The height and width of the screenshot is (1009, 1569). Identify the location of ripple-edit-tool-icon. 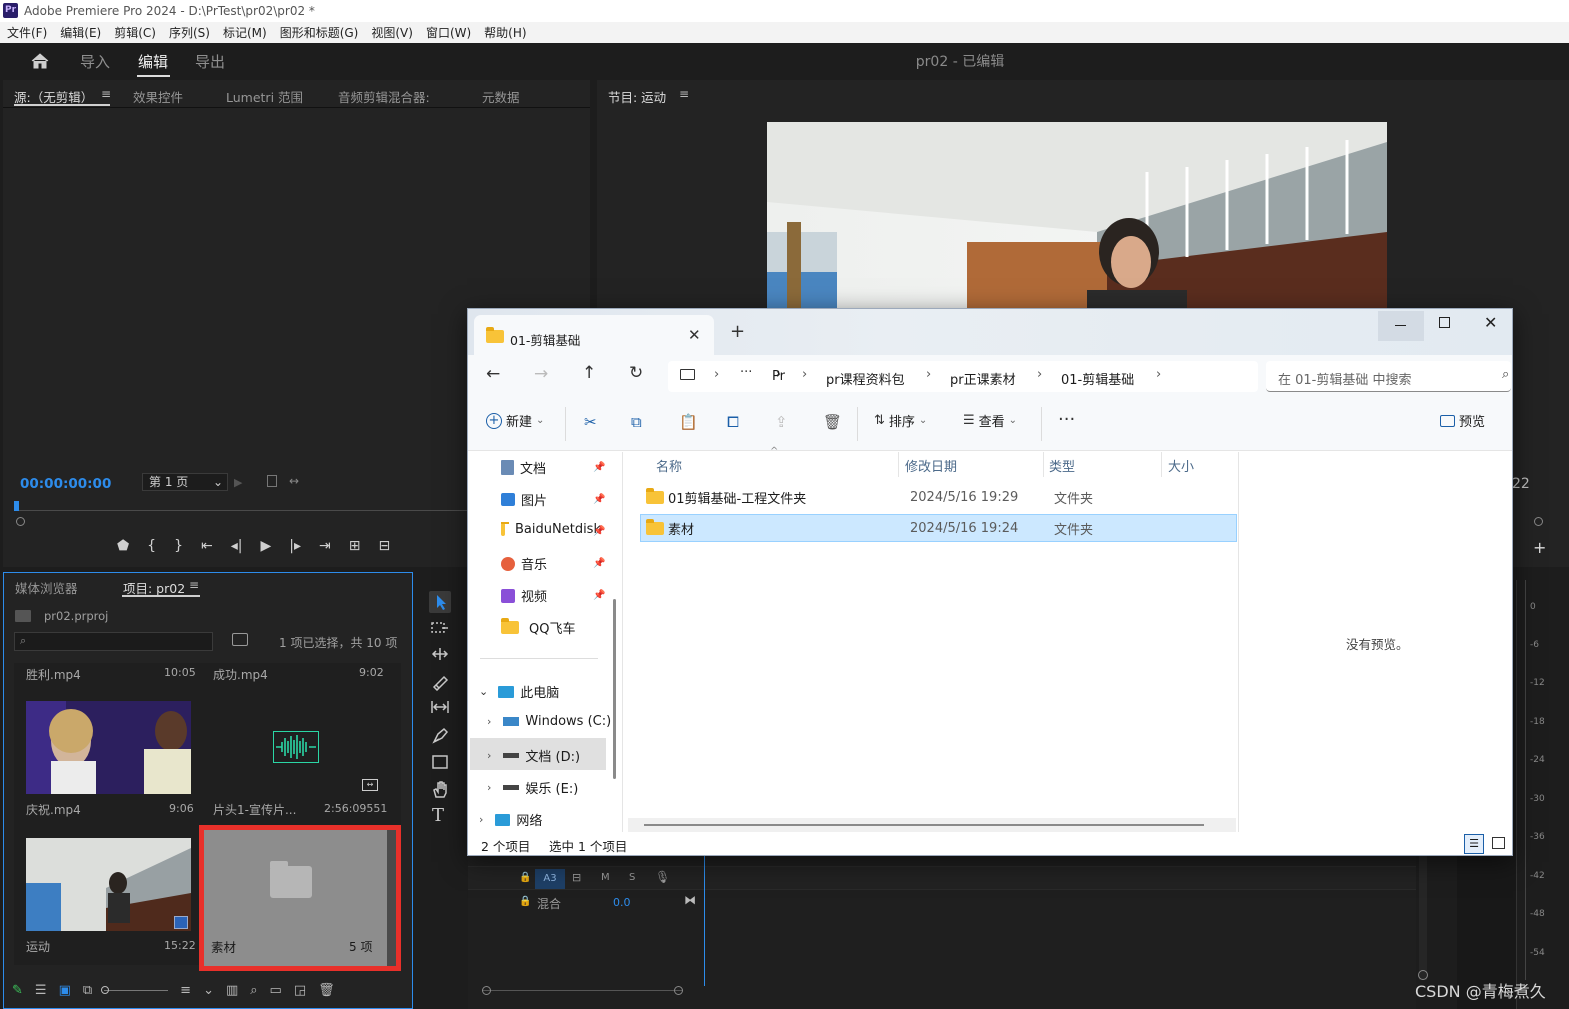
(440, 654).